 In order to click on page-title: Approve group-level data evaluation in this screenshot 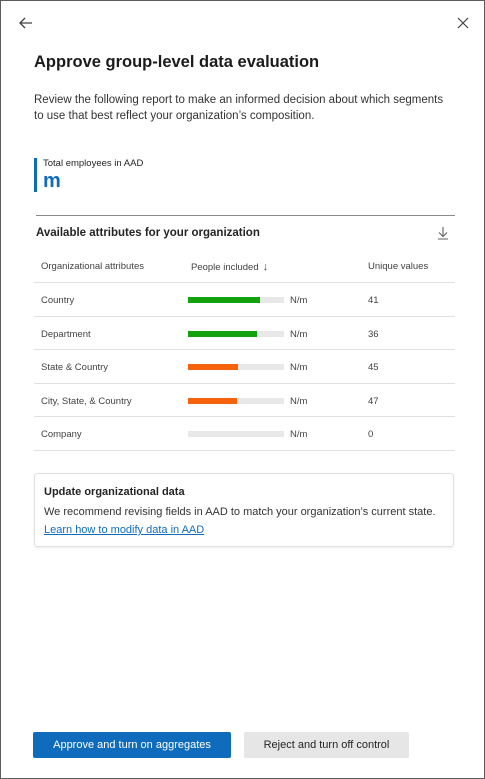, I will do `click(177, 62)`.